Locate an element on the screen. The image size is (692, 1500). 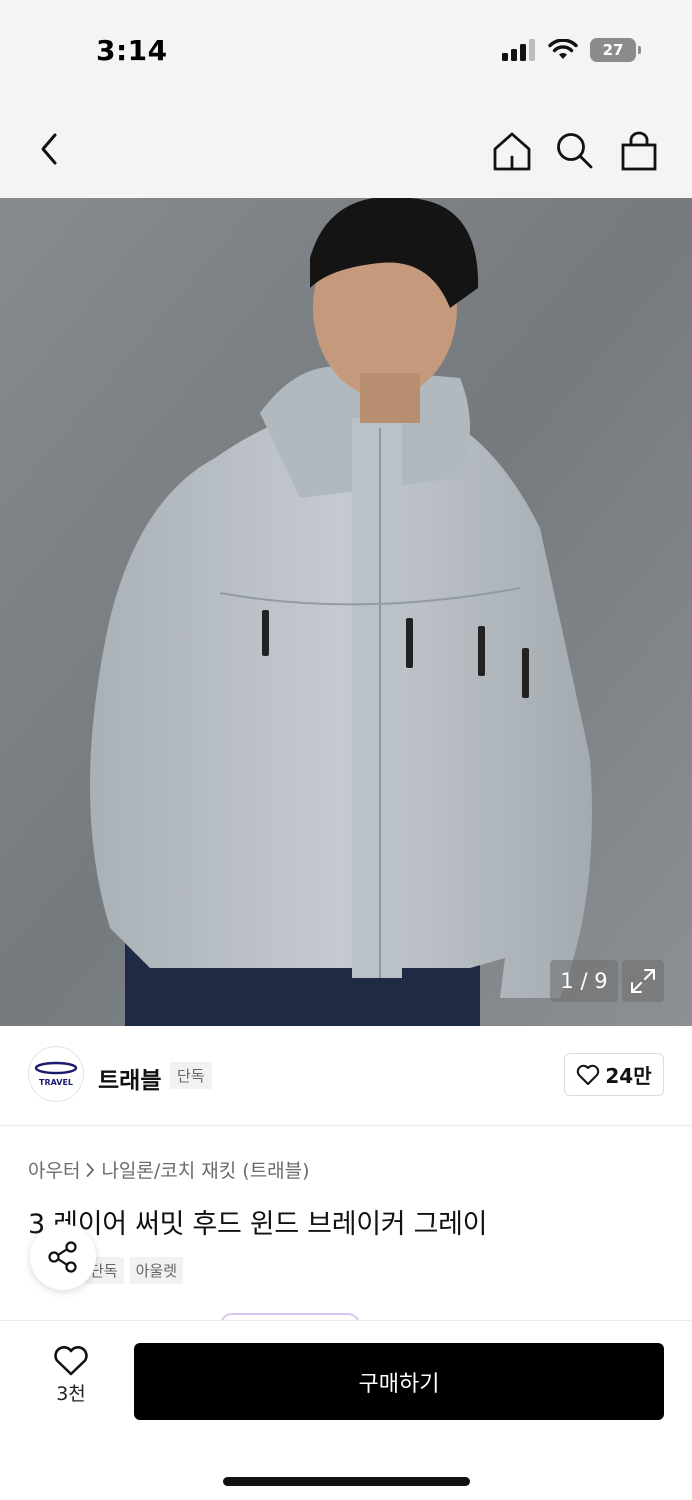
home-icon is located at coordinates (512, 151).